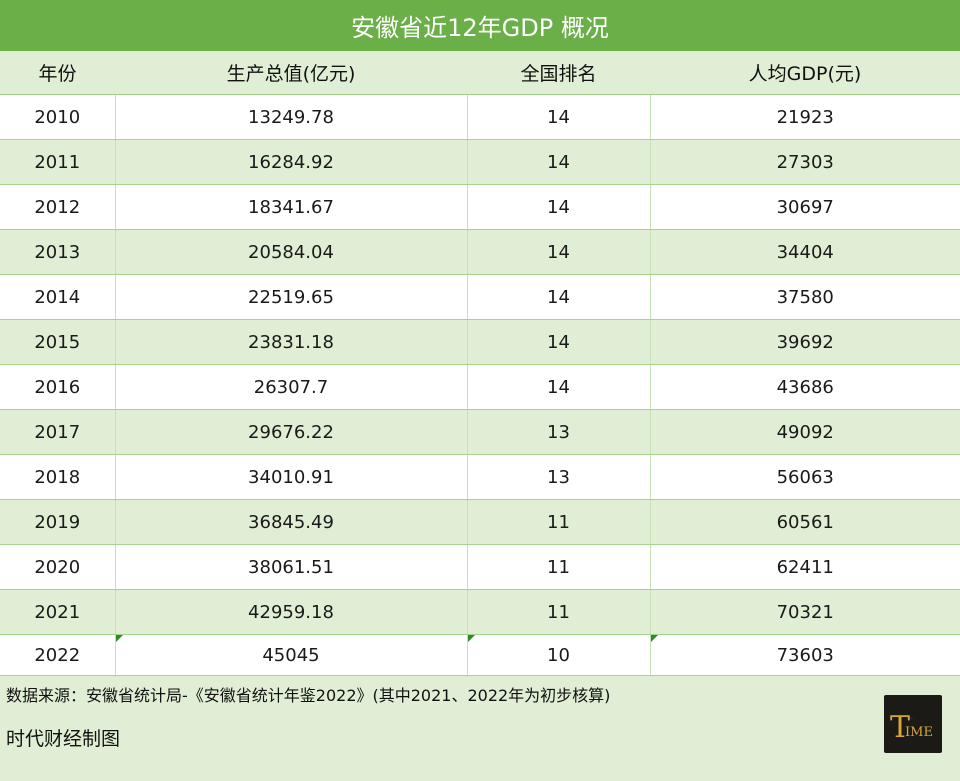 Image resolution: width=960 pixels, height=781 pixels. I want to click on cell-gdp: 34010.91, so click(291, 477).